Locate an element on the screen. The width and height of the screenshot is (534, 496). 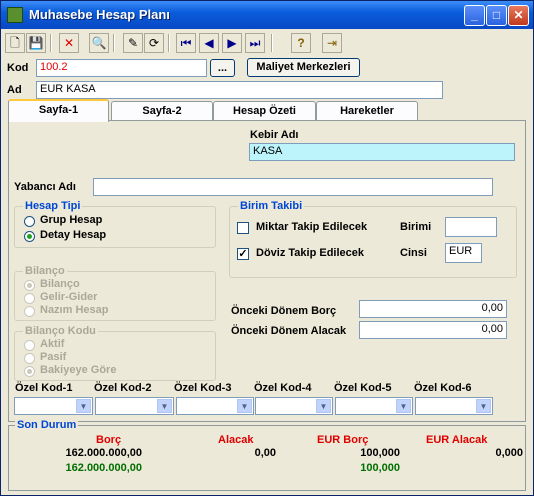
kod-input: 100.2 is located at coordinates (121, 68).